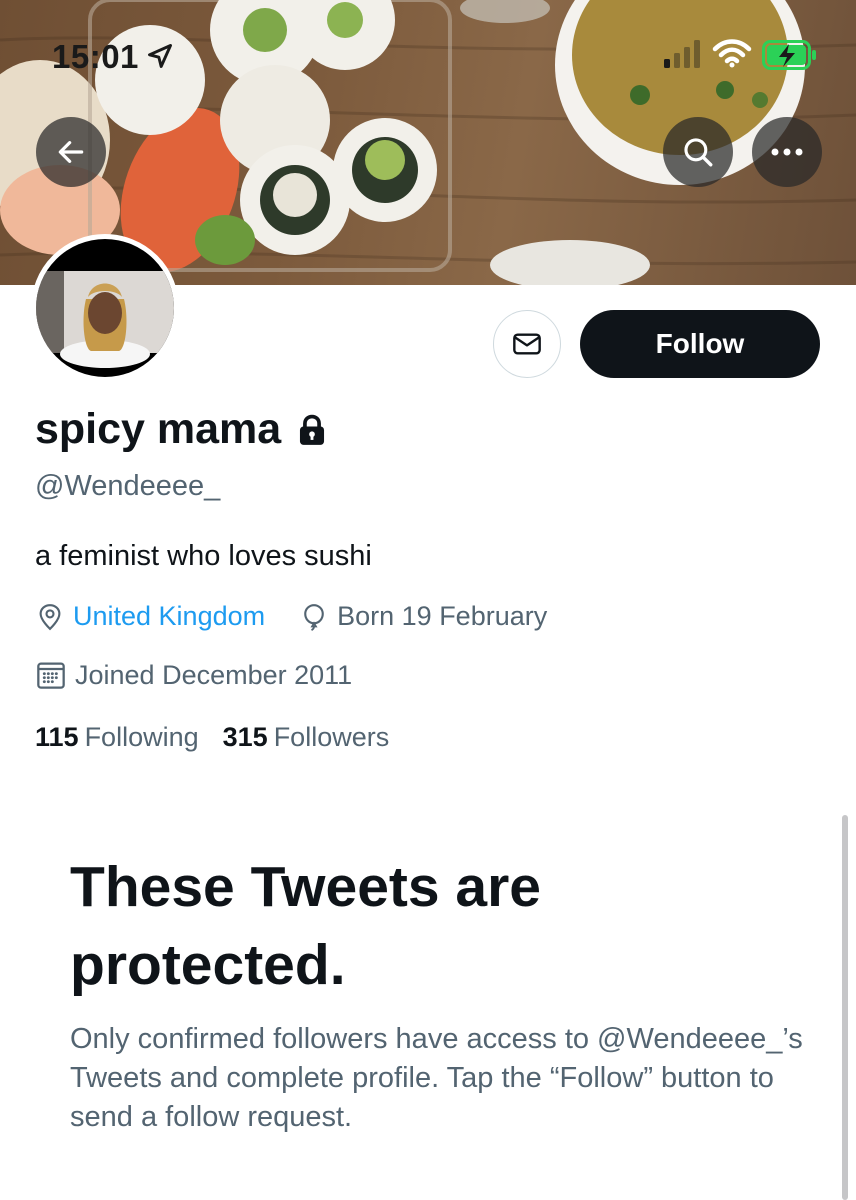 This screenshot has height=1200, width=856. What do you see at coordinates (845, 1007) in the screenshot?
I see `scrollbar` at bounding box center [845, 1007].